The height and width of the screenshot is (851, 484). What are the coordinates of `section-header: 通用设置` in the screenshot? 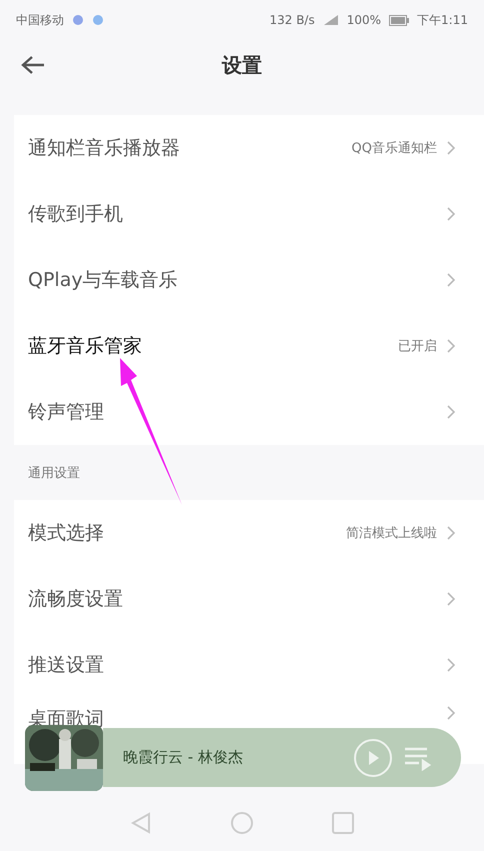 It's located at (54, 473).